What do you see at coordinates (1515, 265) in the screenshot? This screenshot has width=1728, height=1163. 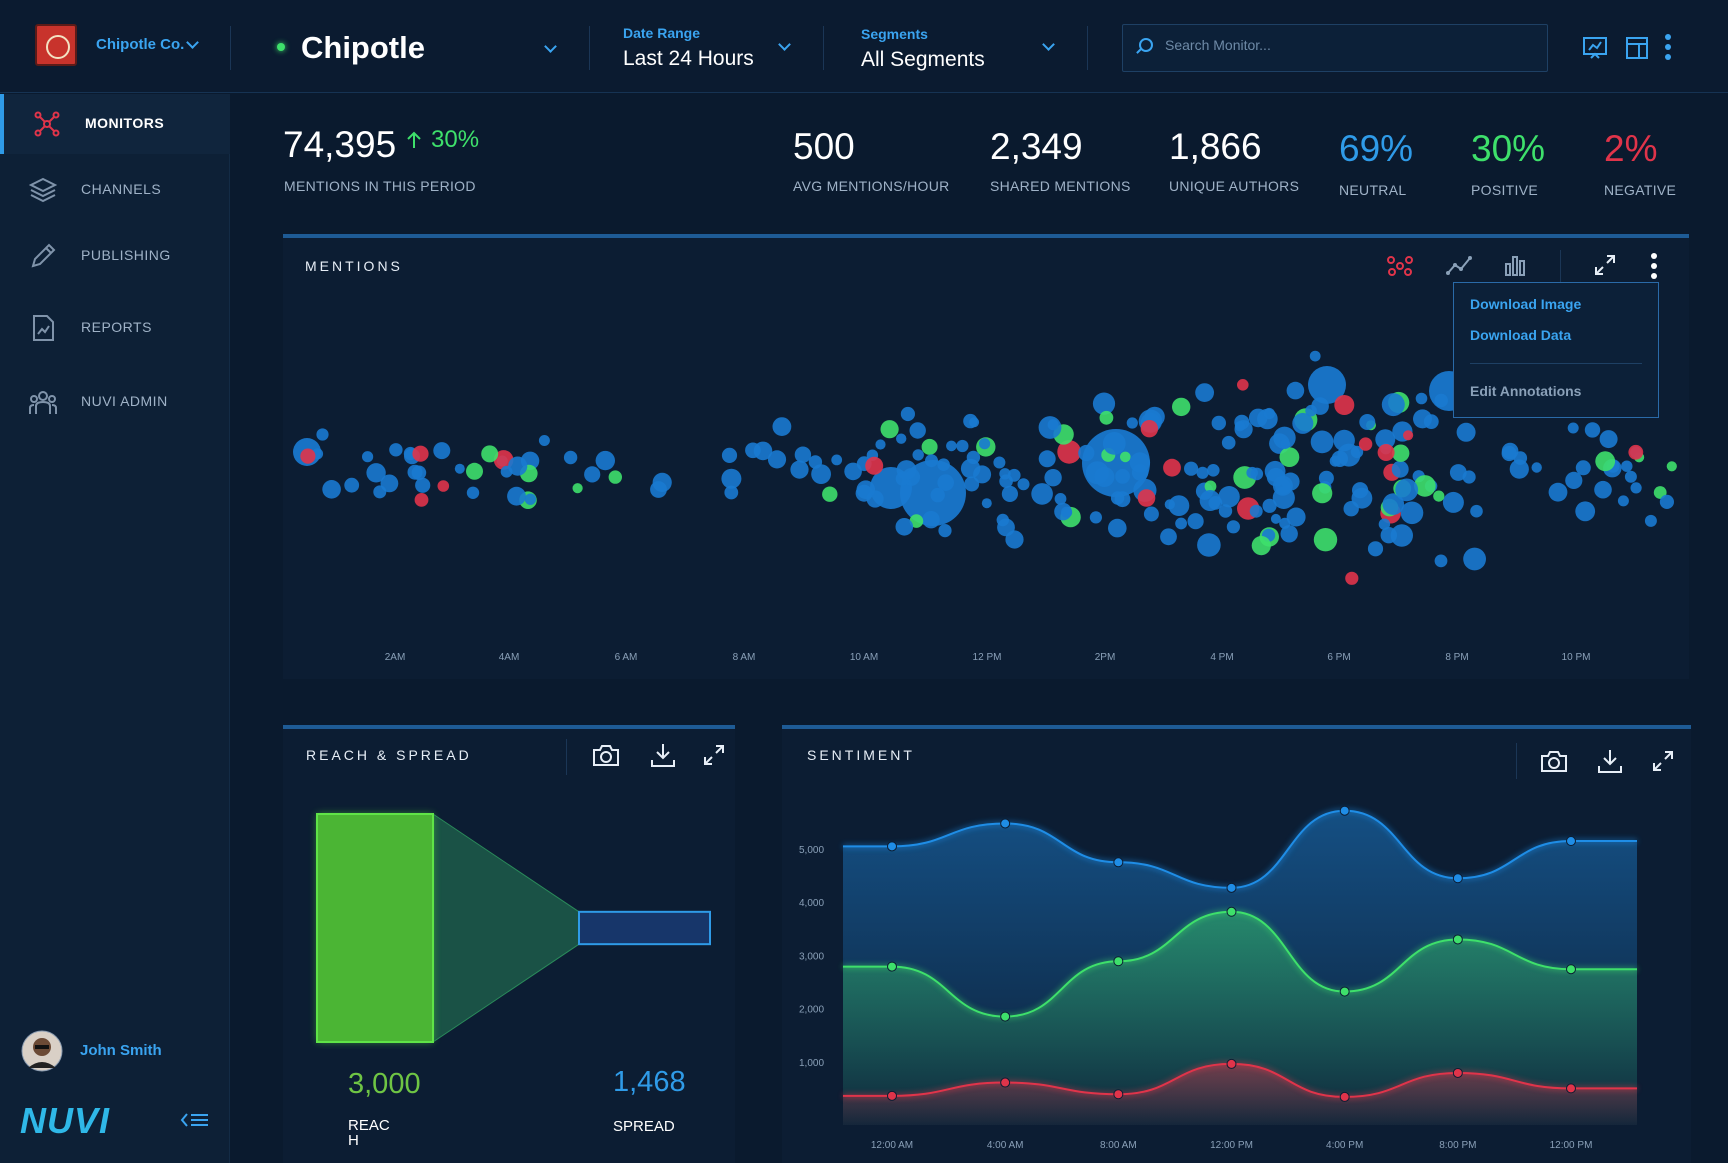 I see `bar-chart-icon` at bounding box center [1515, 265].